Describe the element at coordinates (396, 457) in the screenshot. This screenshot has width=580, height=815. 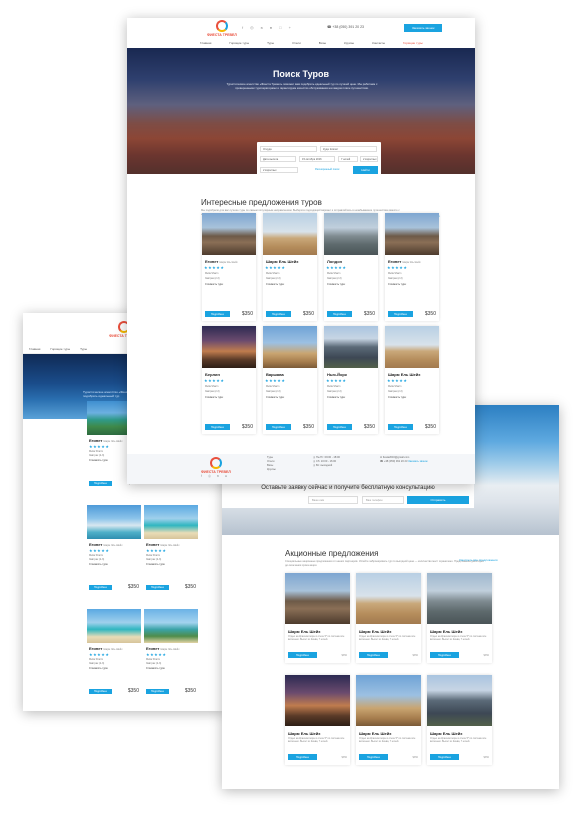
I see `footer-email: fiesta2016@gmail.com` at that location.